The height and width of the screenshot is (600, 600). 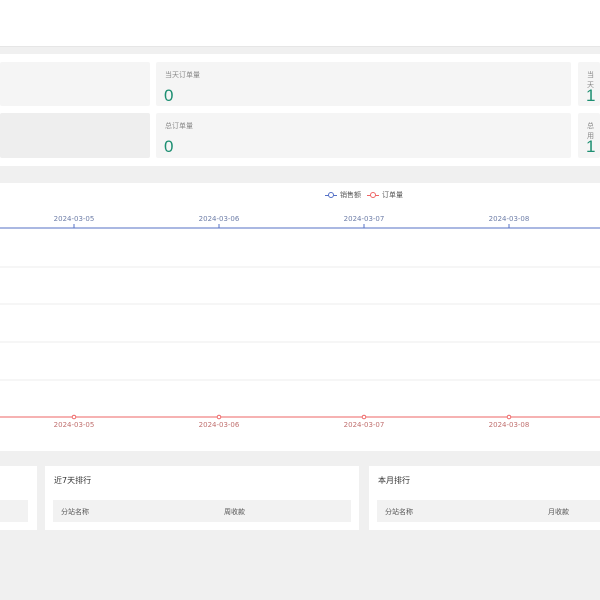 I want to click on stat-card-left-bottom, so click(x=75, y=135).